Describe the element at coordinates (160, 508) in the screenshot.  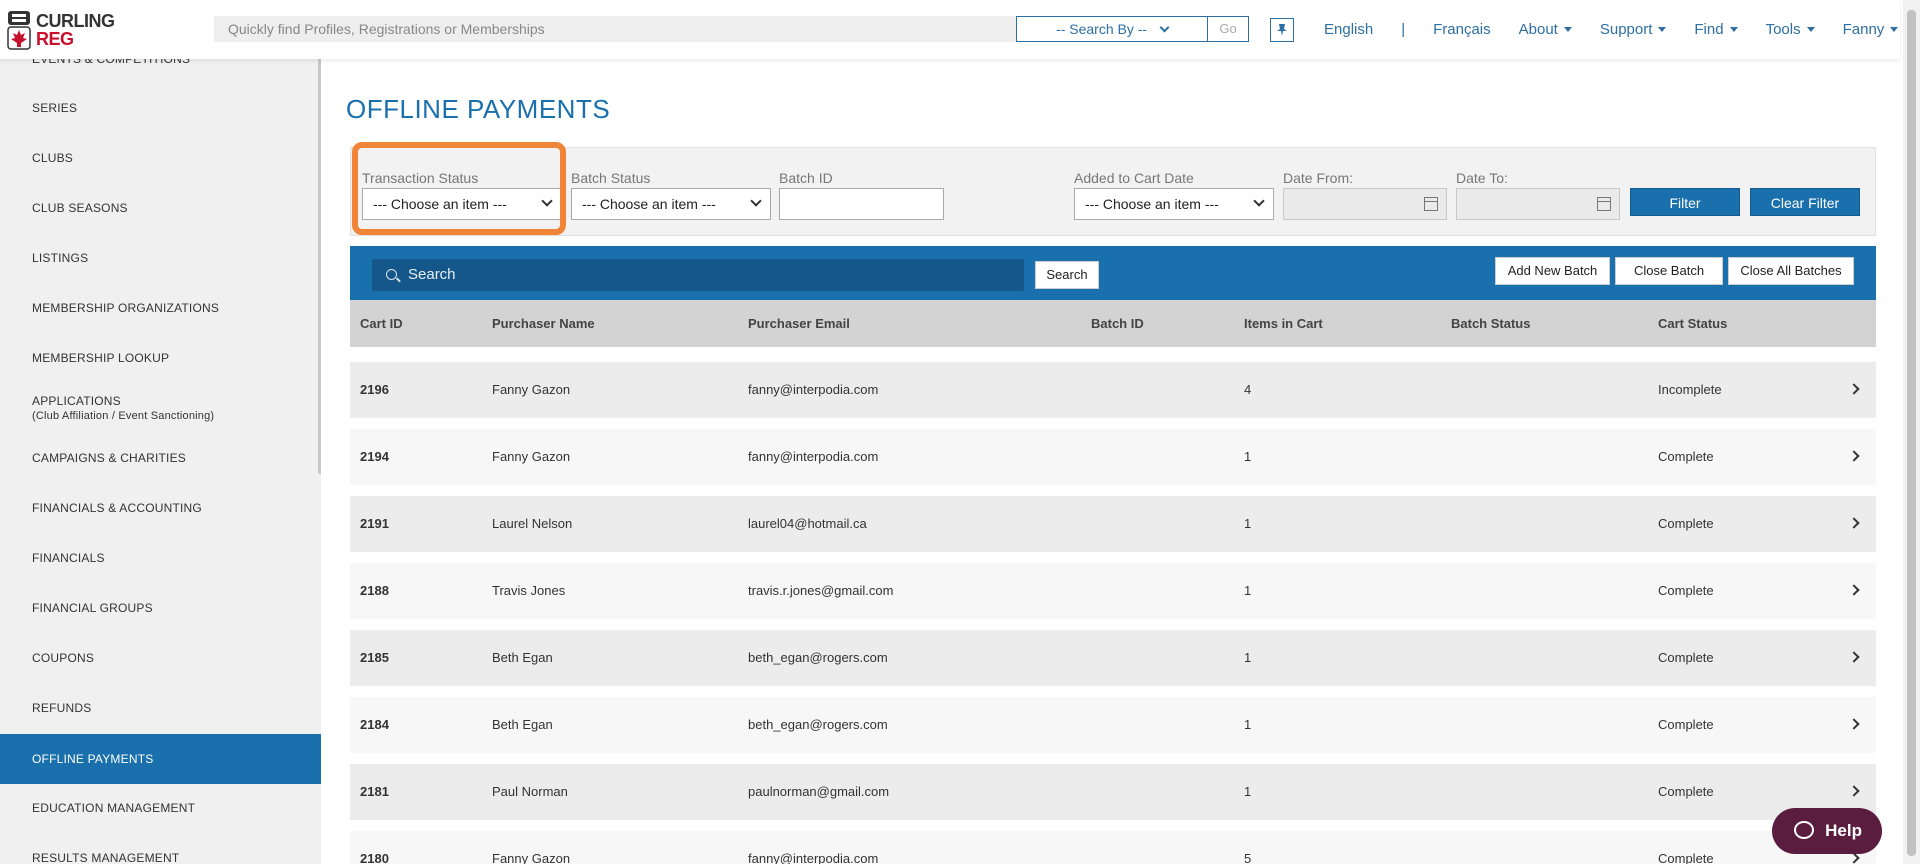
I see `sidebar-item-financials-accounting: FINANCIALS & ACCOUNTING` at that location.